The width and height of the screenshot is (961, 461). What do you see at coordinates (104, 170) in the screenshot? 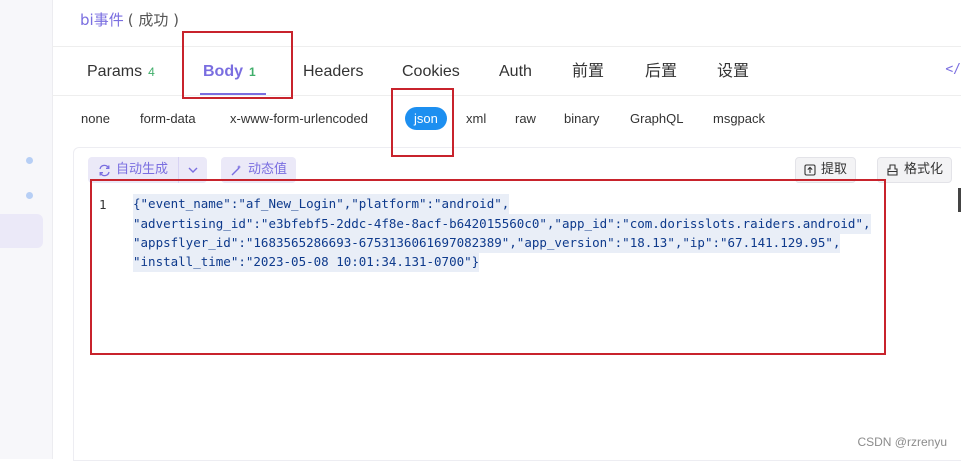
I see `refresh-icon` at bounding box center [104, 170].